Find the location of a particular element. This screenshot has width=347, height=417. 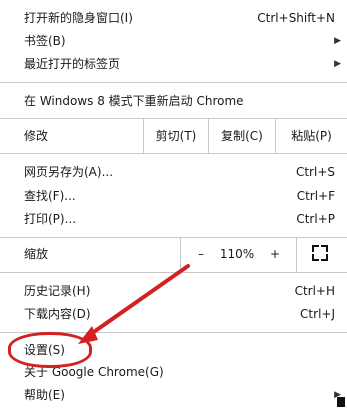

highlight-ellipse is located at coordinates (50, 350).